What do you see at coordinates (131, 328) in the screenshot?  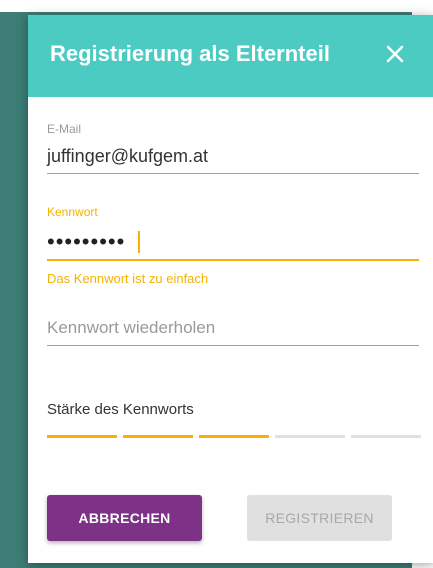 I see `password-repeat-field: Kennwort wiederholen` at bounding box center [131, 328].